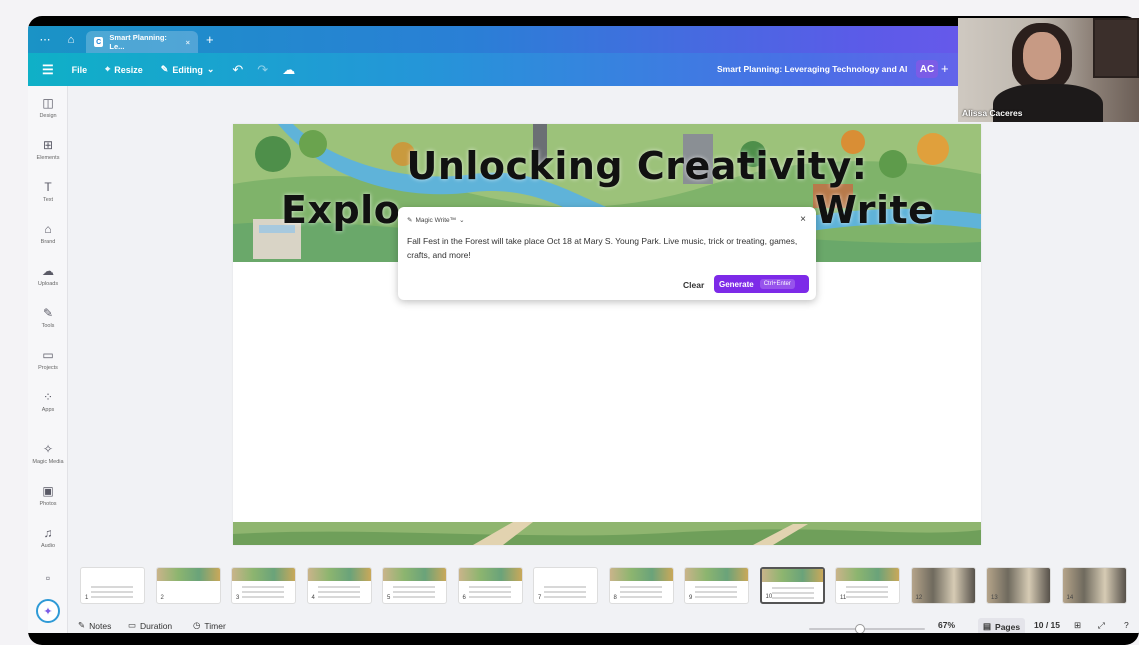 The image size is (1139, 645). I want to click on more-apps-icon: ▫, so click(48, 578).